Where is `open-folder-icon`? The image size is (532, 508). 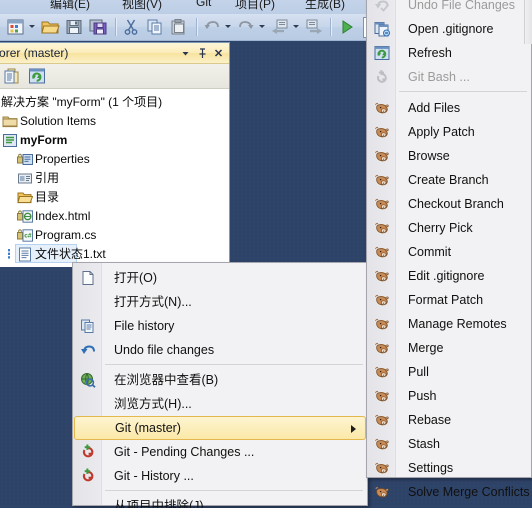 open-folder-icon is located at coordinates (50, 27).